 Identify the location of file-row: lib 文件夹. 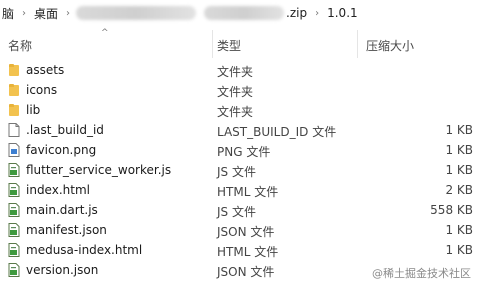
(239, 110).